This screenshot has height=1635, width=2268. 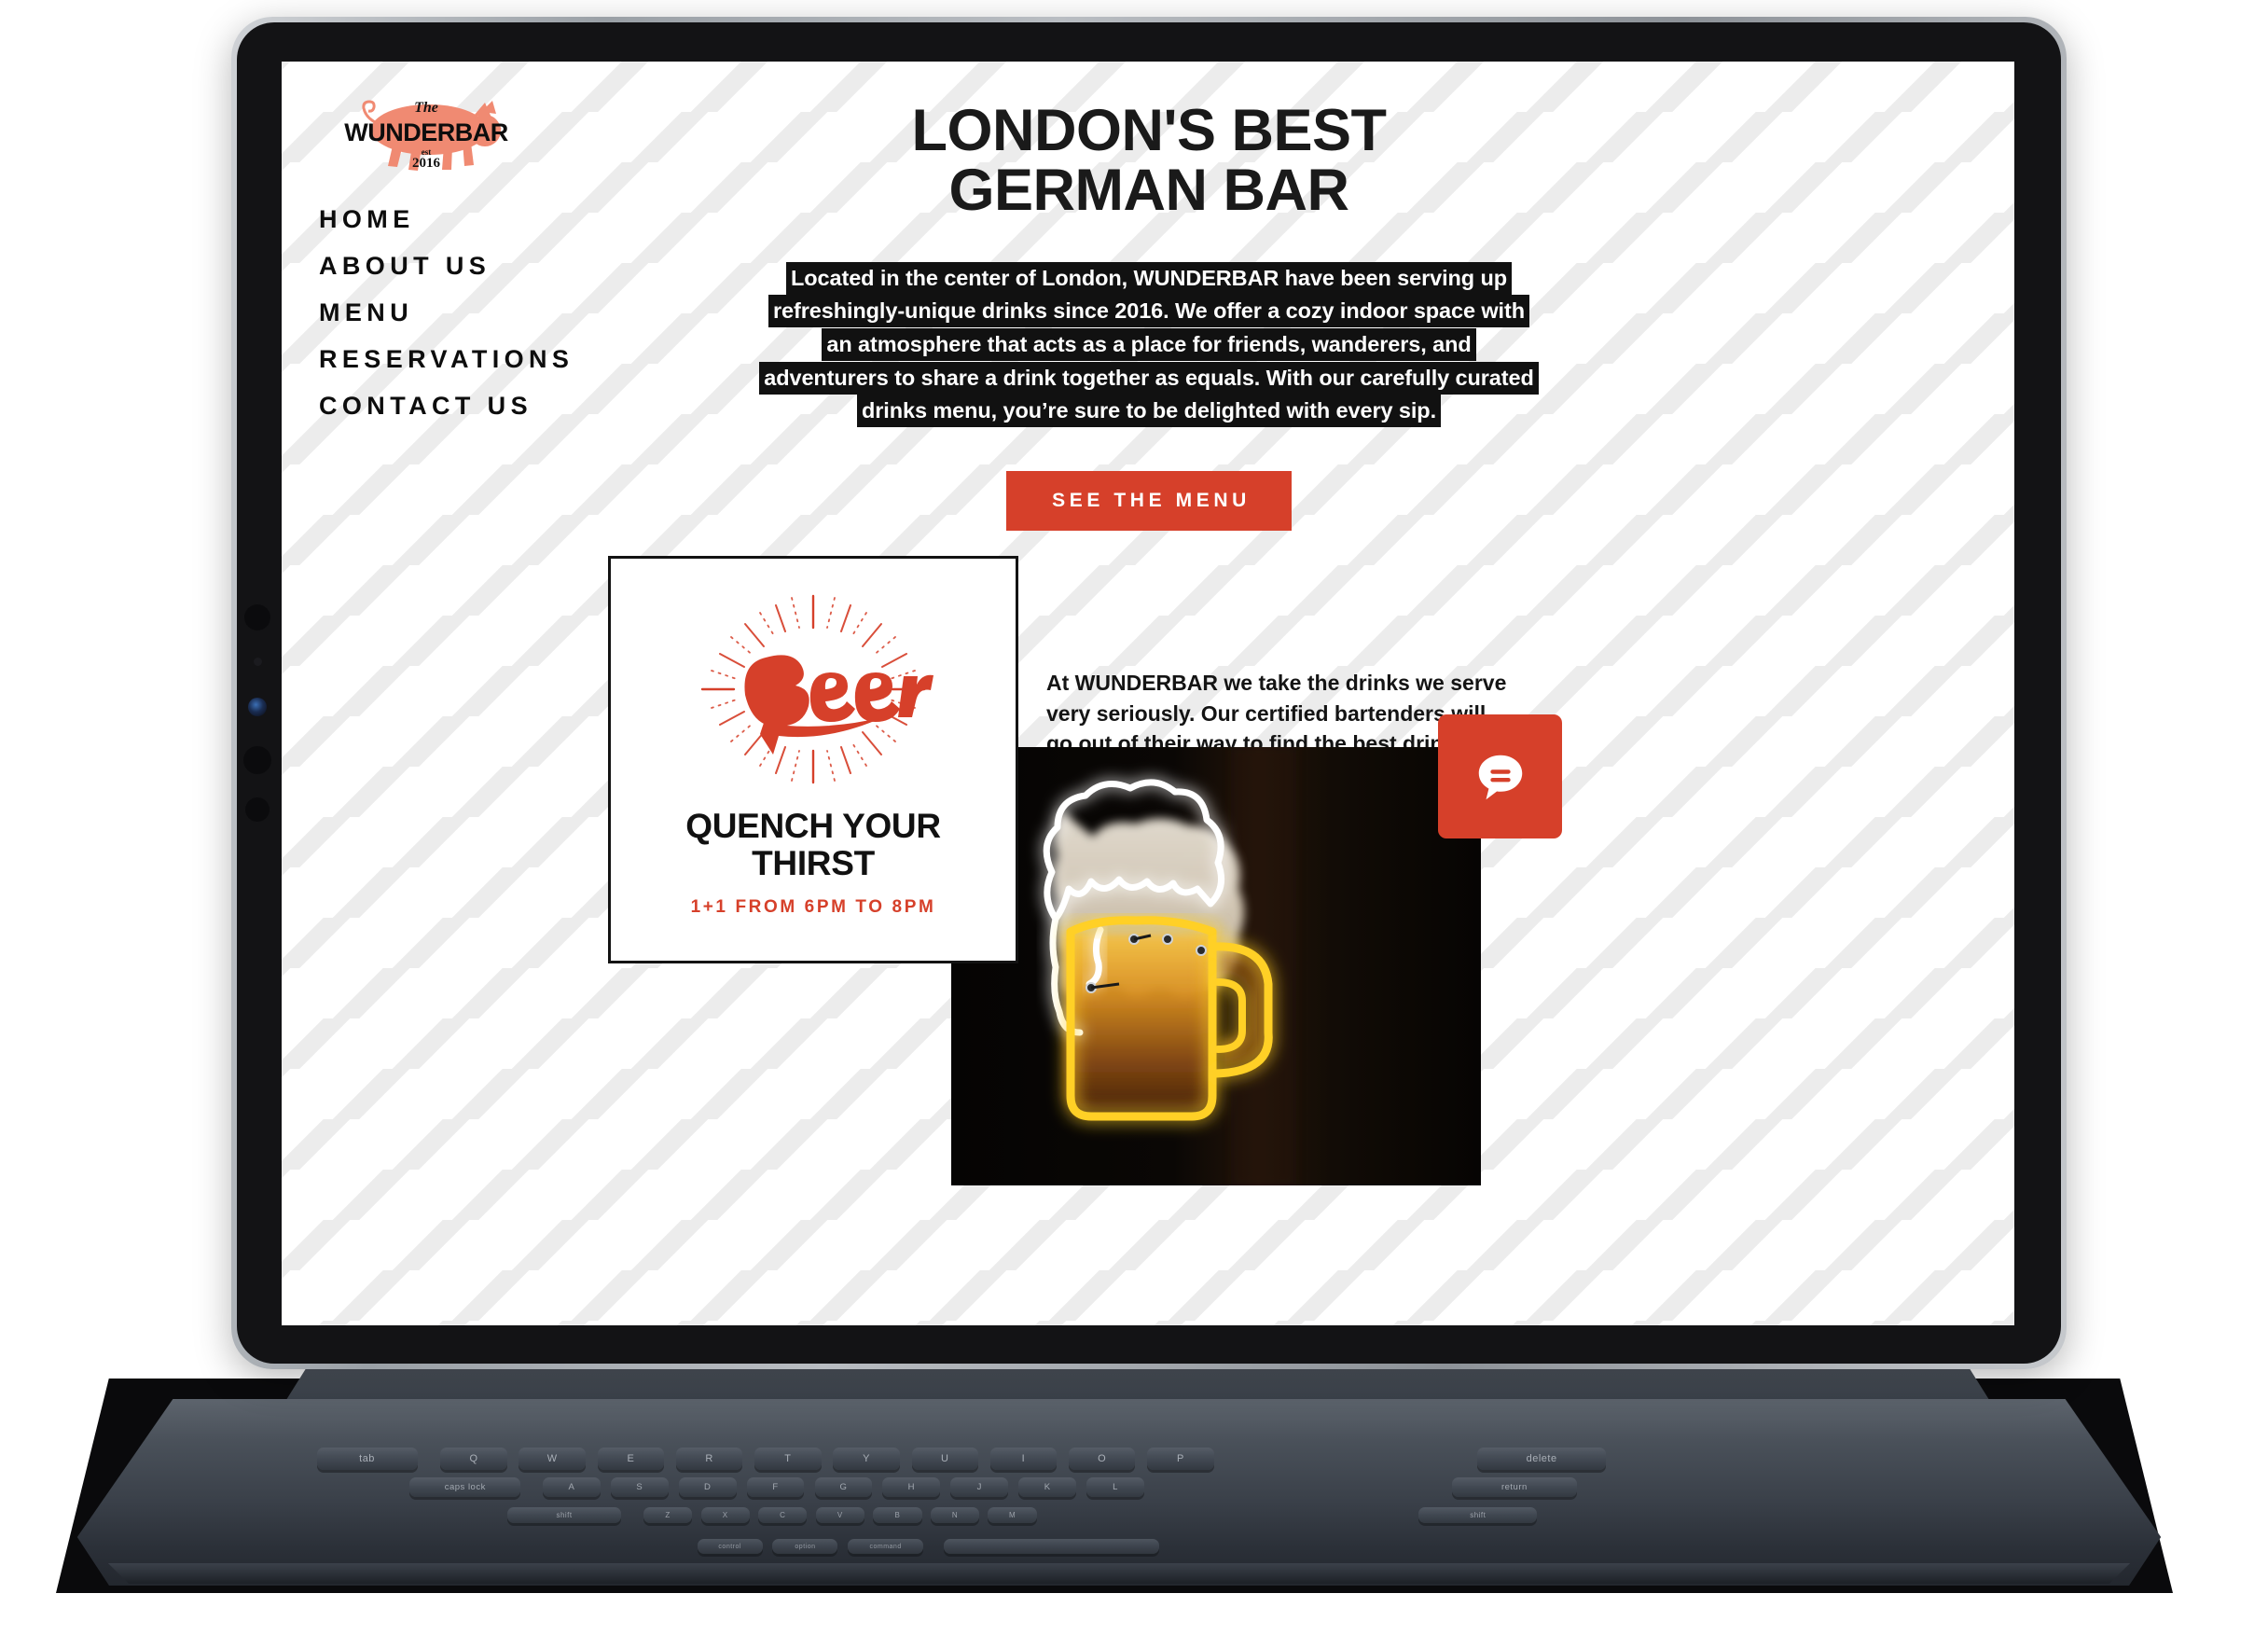 I want to click on keyboard-key: J, so click(x=979, y=1487).